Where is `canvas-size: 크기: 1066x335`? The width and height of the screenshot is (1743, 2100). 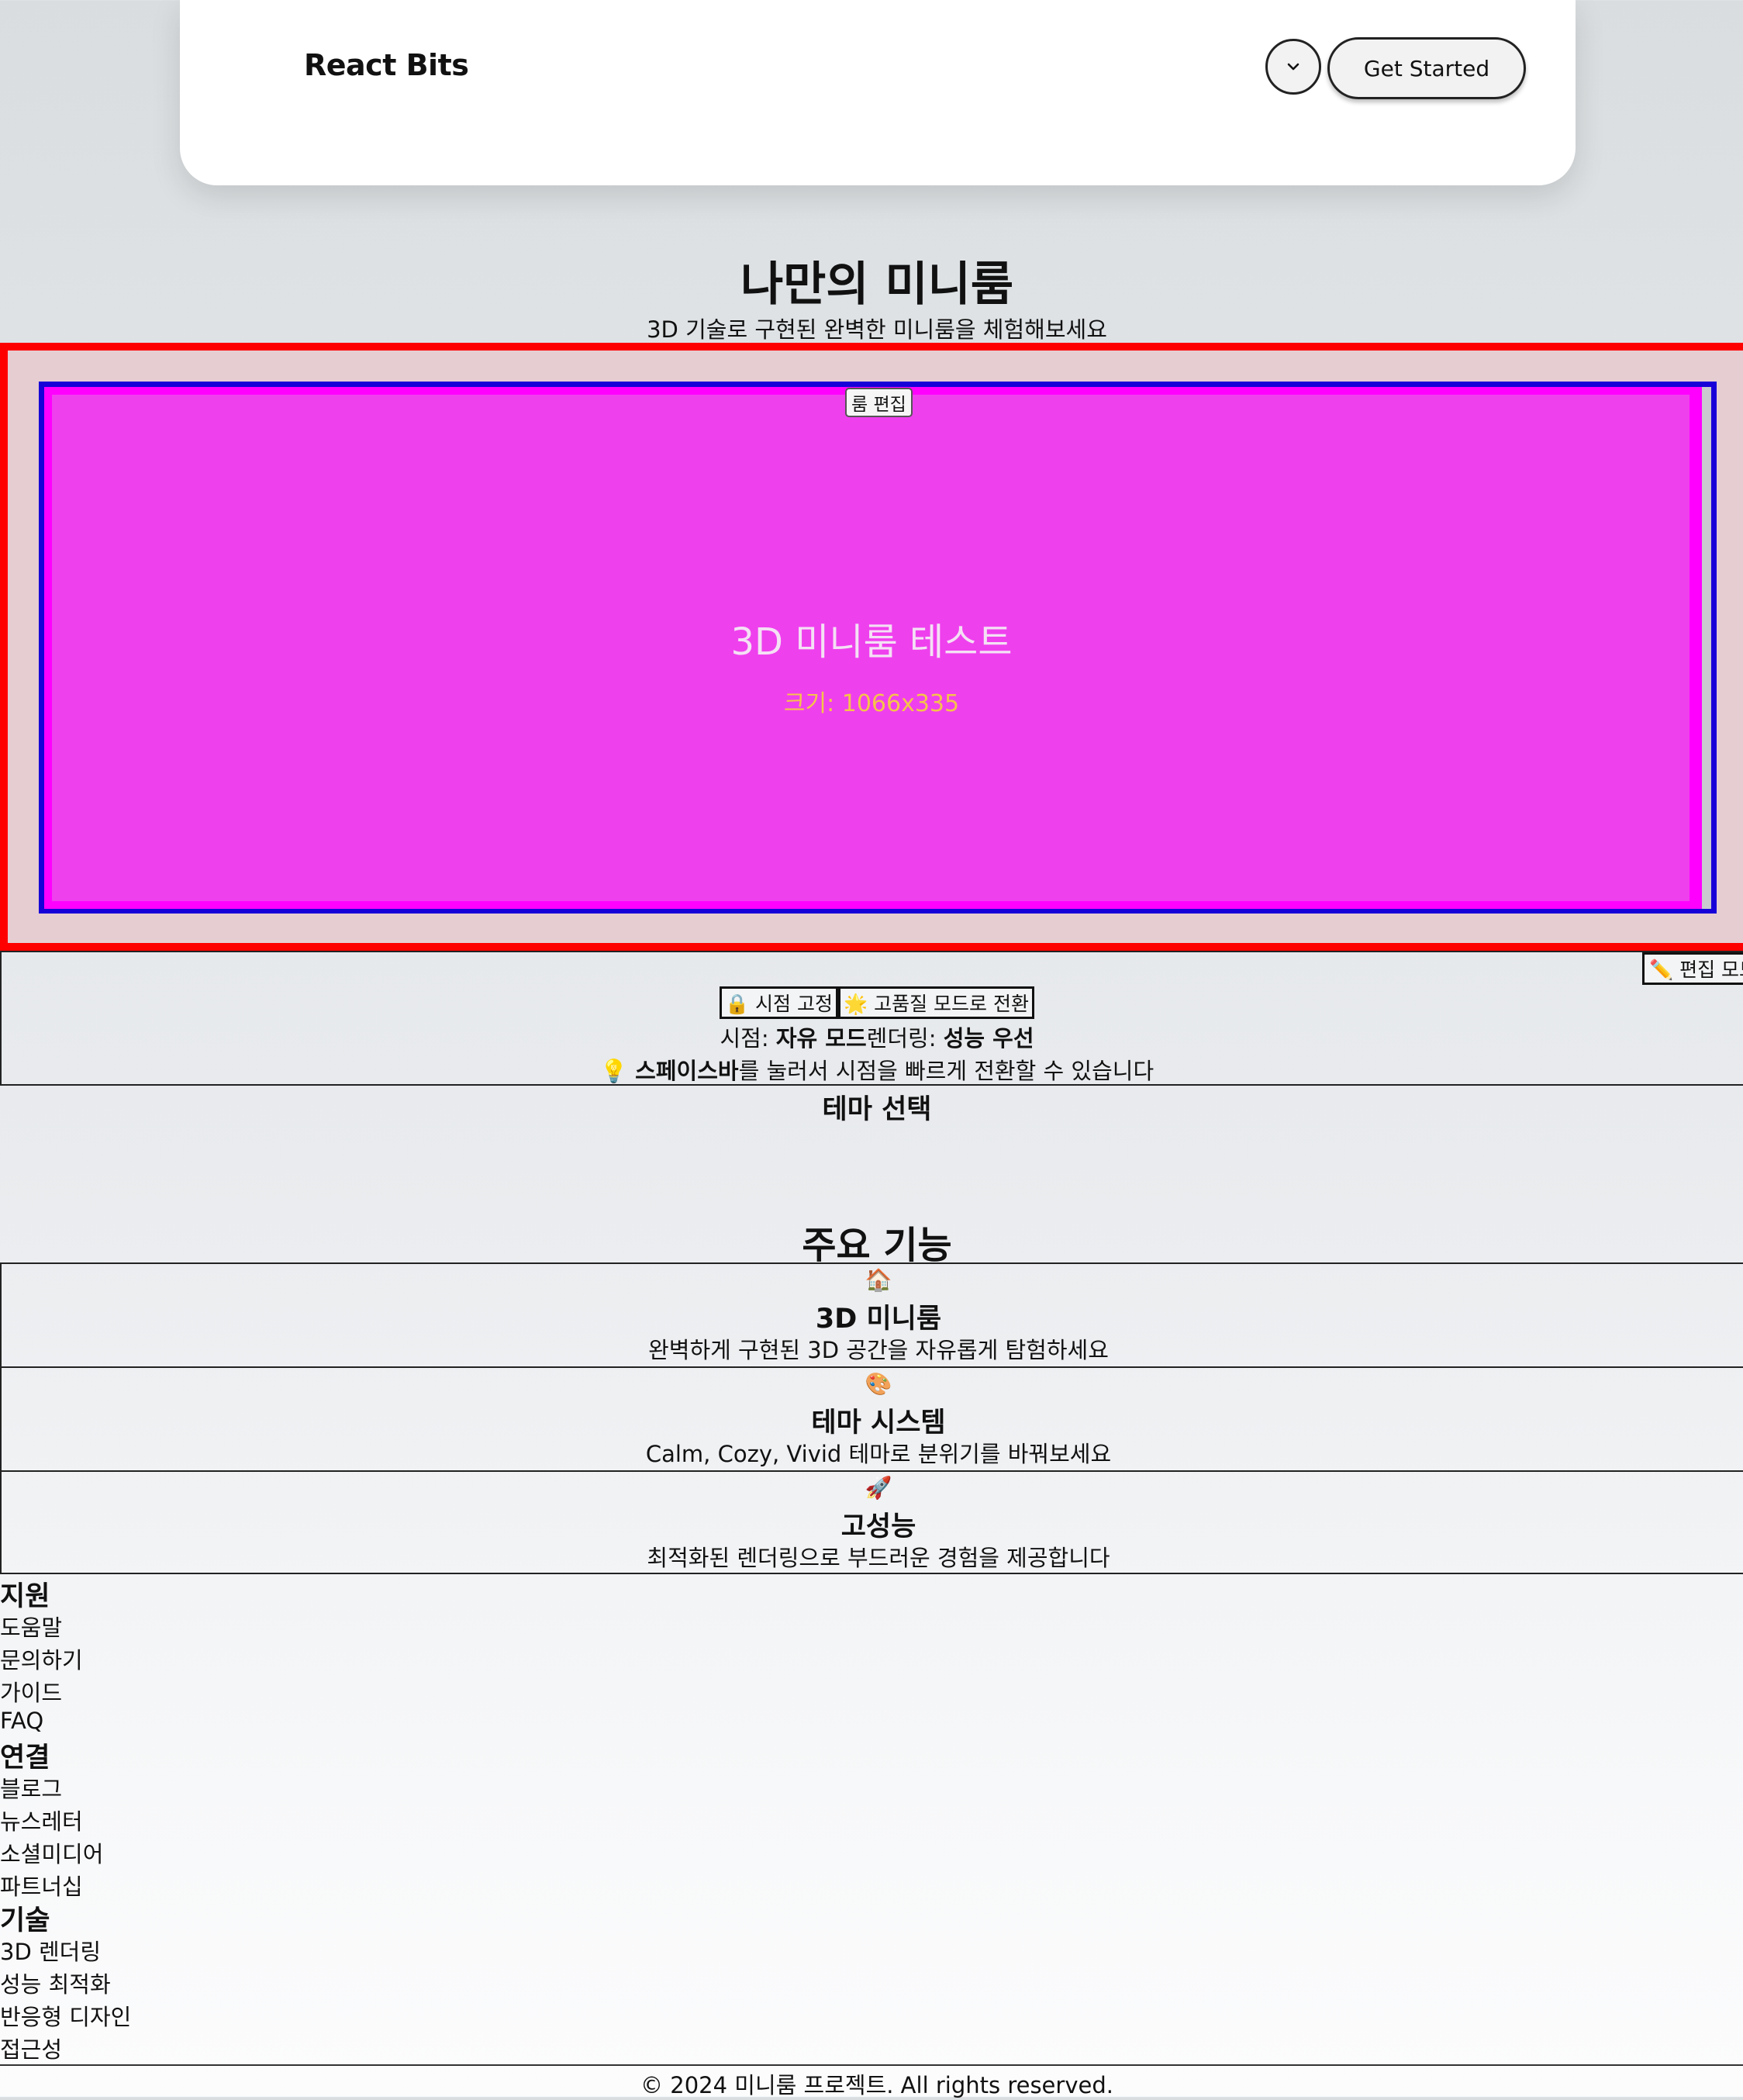 canvas-size: 크기: 1066x335 is located at coordinates (871, 703).